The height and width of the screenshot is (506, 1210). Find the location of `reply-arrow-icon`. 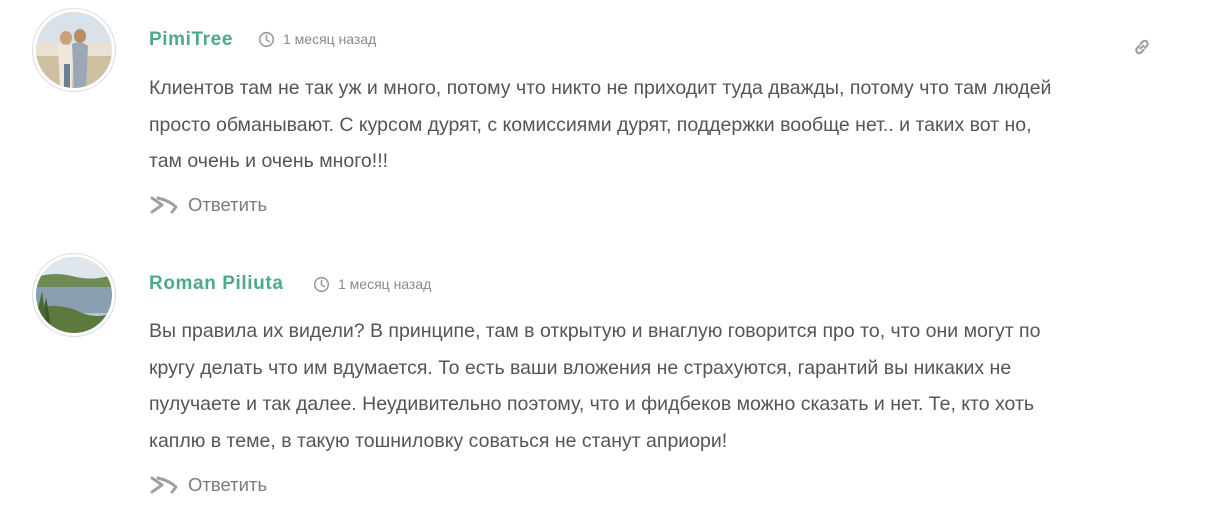

reply-arrow-icon is located at coordinates (164, 485).